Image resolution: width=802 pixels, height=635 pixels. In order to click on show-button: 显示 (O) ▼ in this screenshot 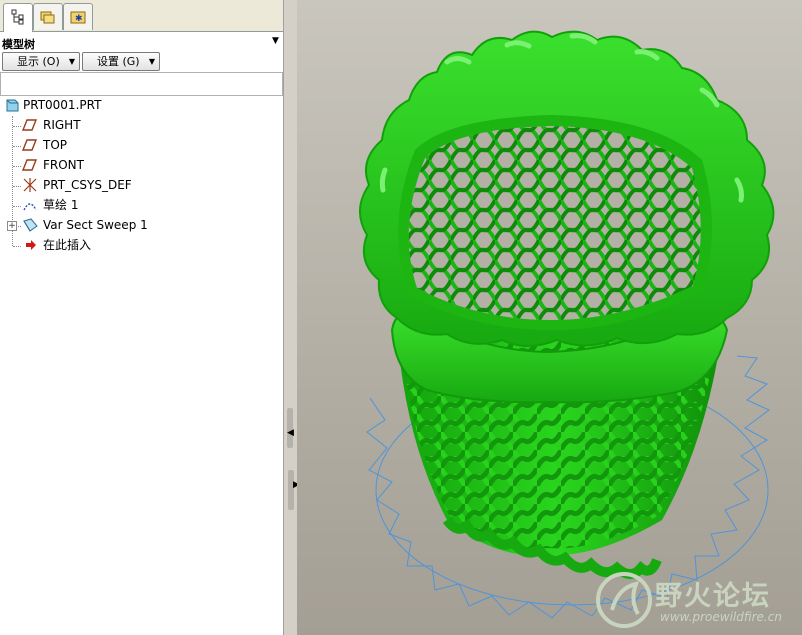, I will do `click(41, 61)`.